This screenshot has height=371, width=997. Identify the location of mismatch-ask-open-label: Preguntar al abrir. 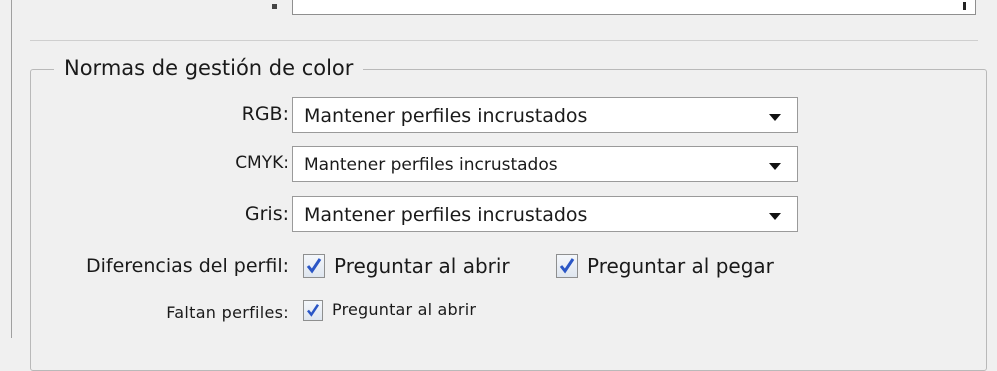
(422, 266).